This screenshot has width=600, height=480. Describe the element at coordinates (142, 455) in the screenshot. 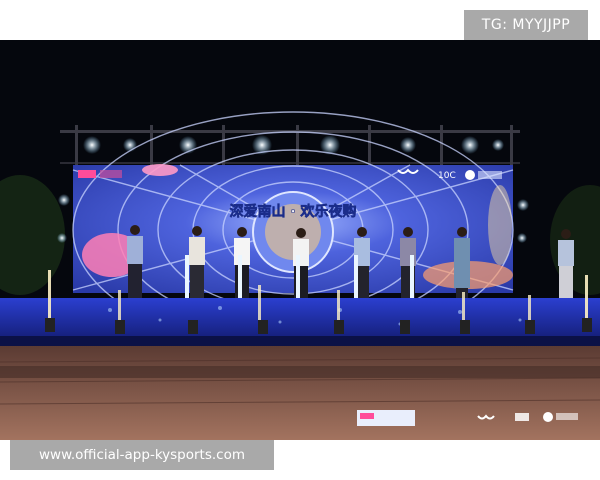

I see `url-watermark: www.official-app-kysports.com` at that location.